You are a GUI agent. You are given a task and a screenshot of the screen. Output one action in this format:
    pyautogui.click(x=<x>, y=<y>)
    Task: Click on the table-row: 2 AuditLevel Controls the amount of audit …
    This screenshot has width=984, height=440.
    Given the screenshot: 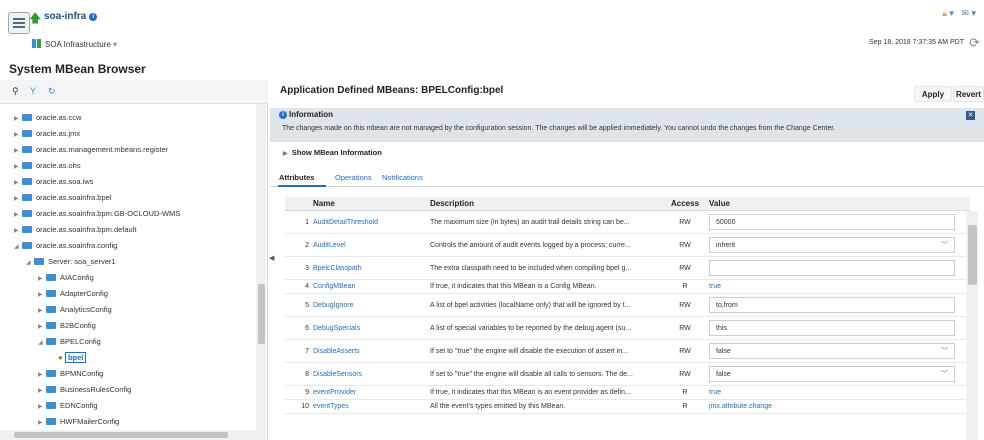 What is the action you would take?
    pyautogui.click(x=627, y=245)
    